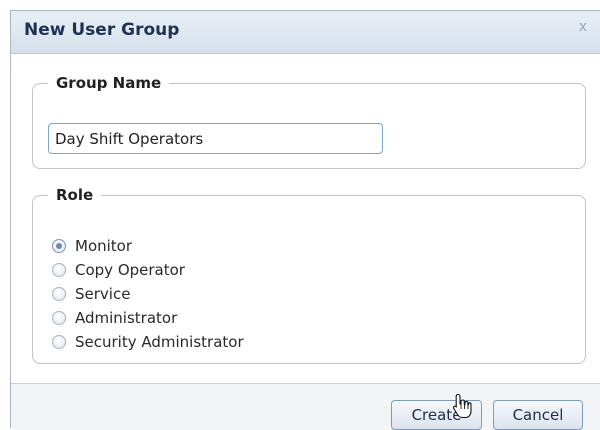 The width and height of the screenshot is (600, 430). I want to click on radio-checked-icon, so click(59, 246).